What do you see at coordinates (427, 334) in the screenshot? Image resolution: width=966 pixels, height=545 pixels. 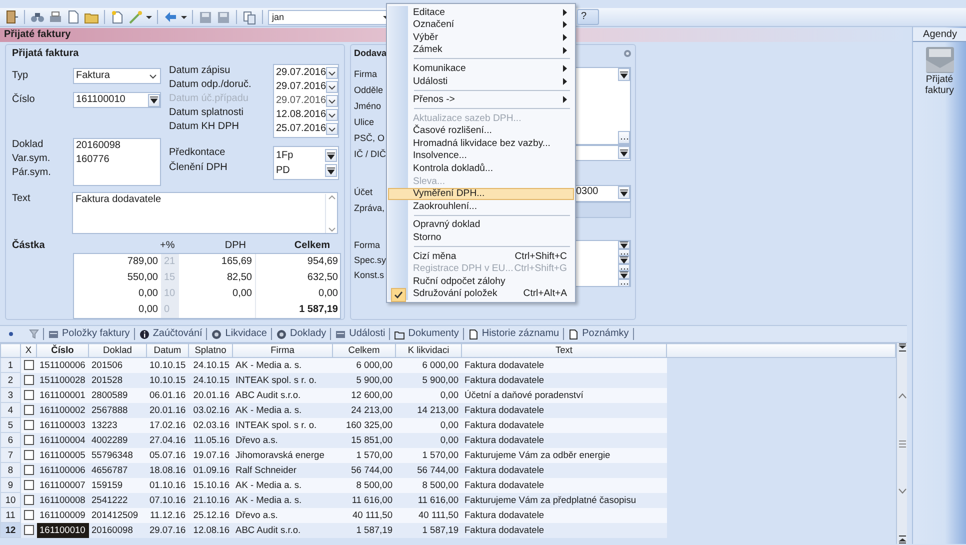 I see `tab: Dokumenty` at bounding box center [427, 334].